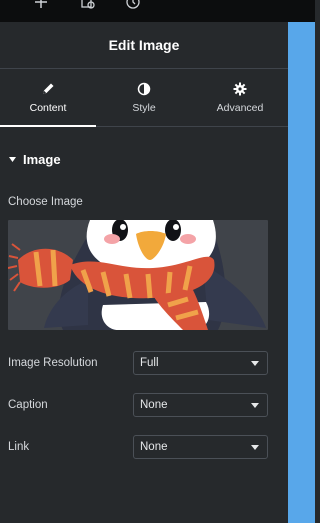 This screenshot has height=523, width=320. Describe the element at coordinates (200, 447) in the screenshot. I see `link-select: None` at that location.